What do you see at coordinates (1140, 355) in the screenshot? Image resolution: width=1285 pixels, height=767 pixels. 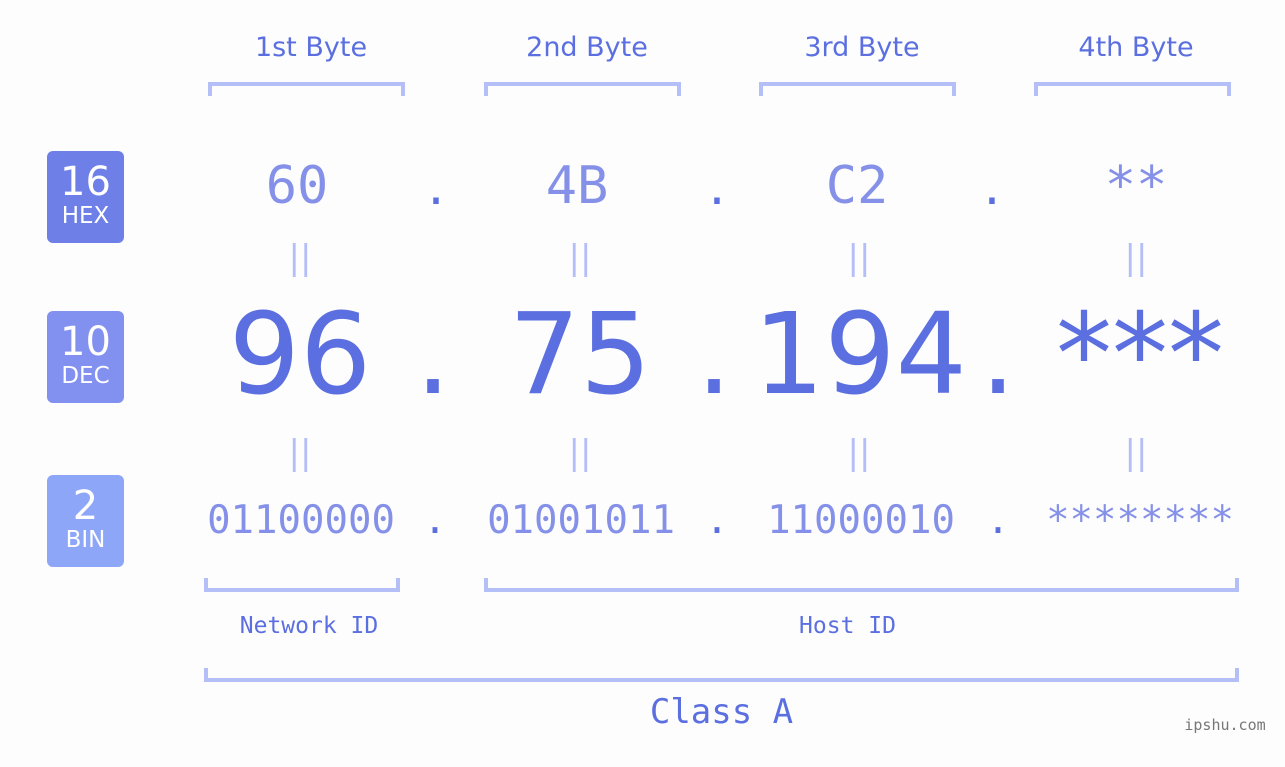 I see `dec-octet-4: ***` at bounding box center [1140, 355].